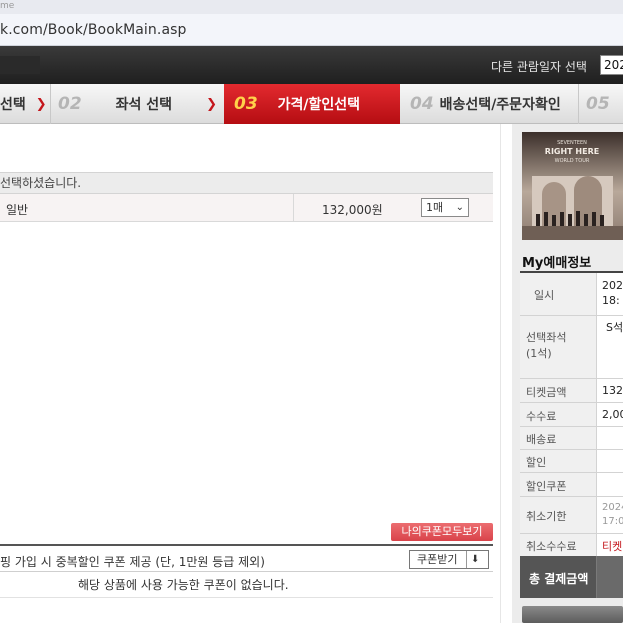 The height and width of the screenshot is (623, 623). Describe the element at coordinates (500, 105) in the screenshot. I see `step-4-label: 배송선택/주문자확인` at that location.